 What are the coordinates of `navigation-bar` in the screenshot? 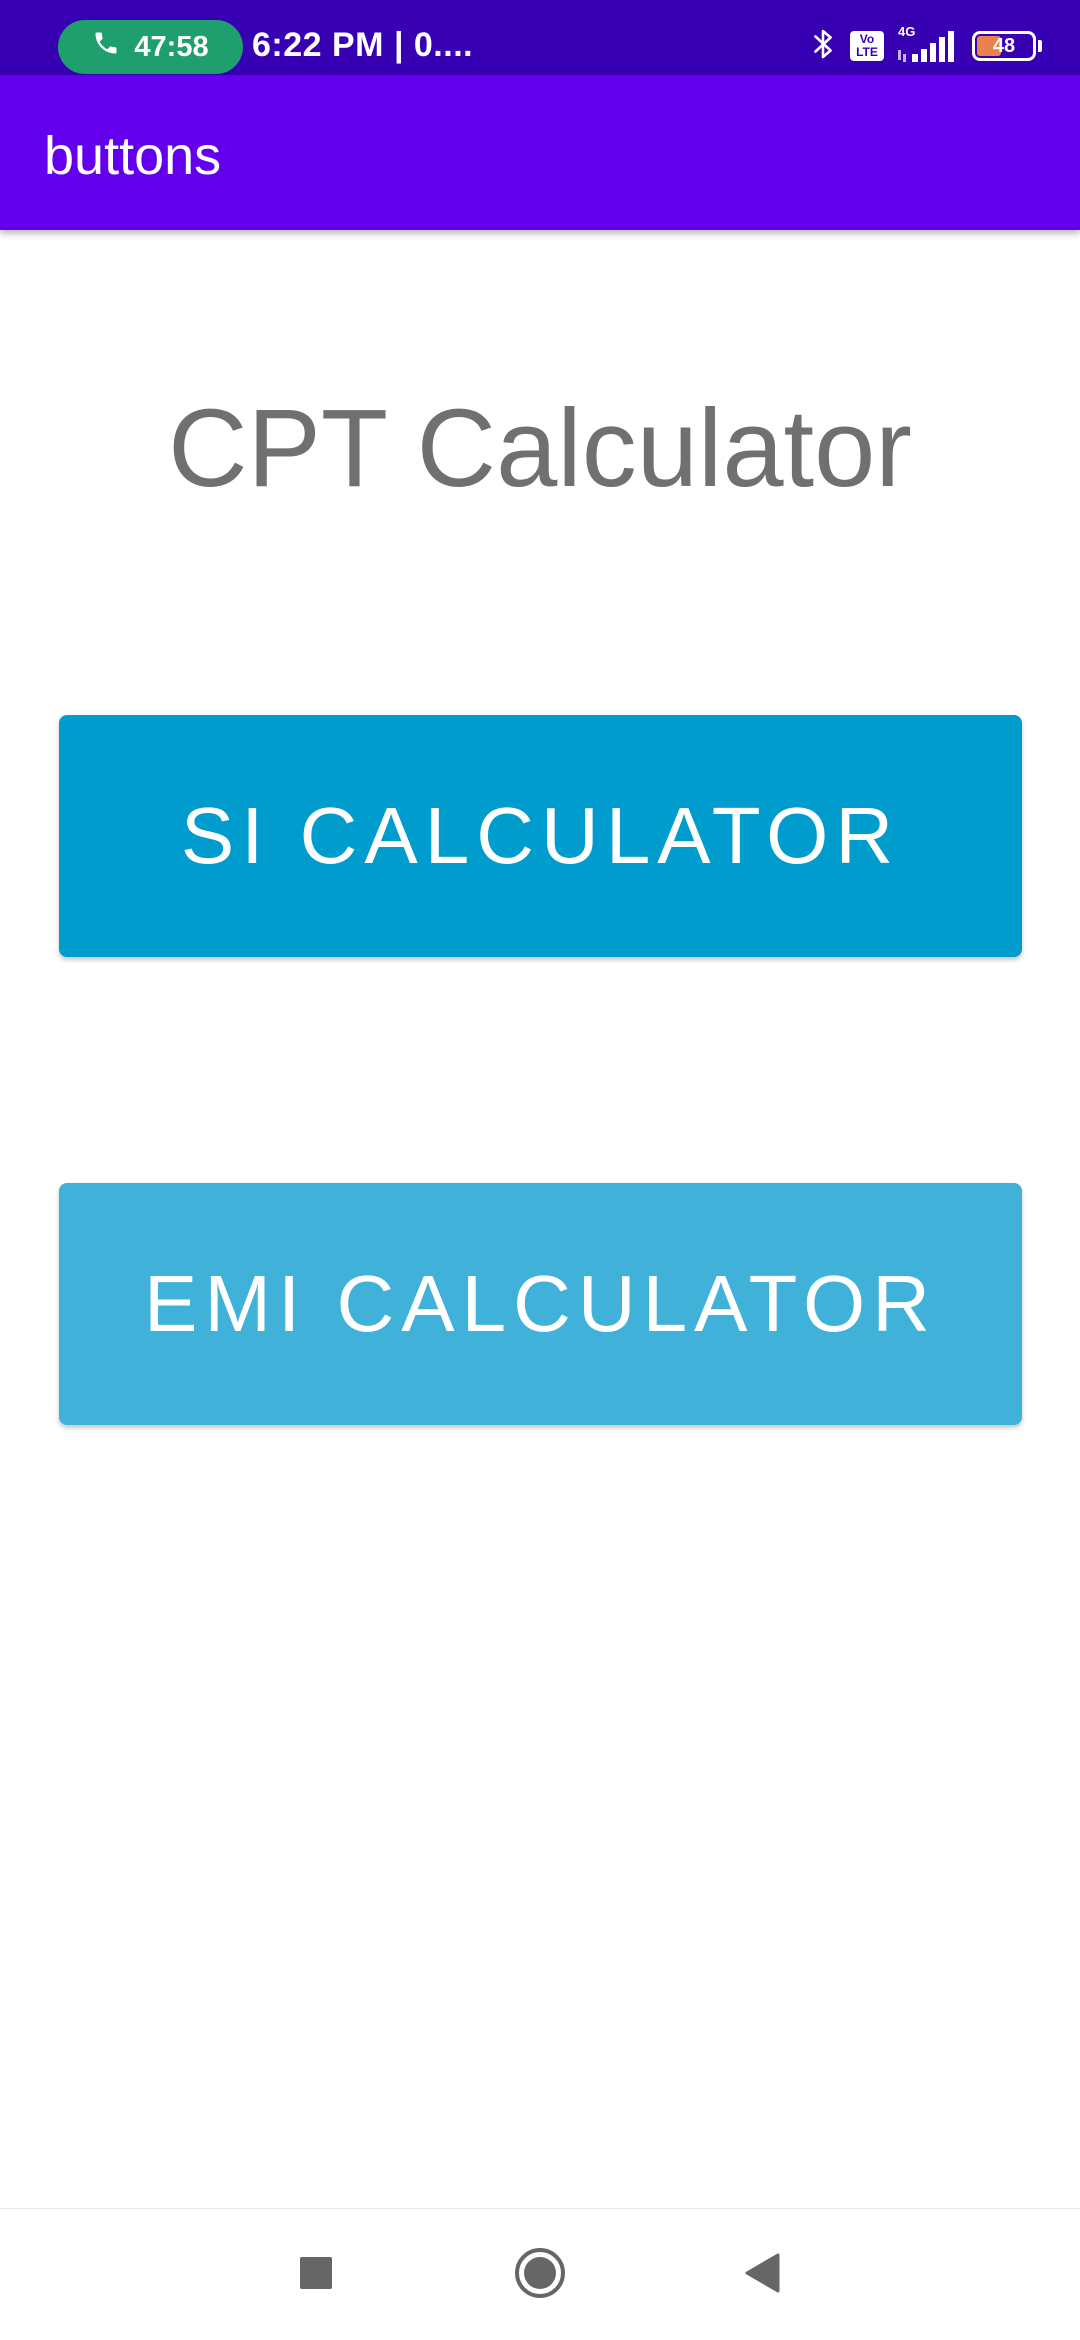 It's located at (540, 2274).